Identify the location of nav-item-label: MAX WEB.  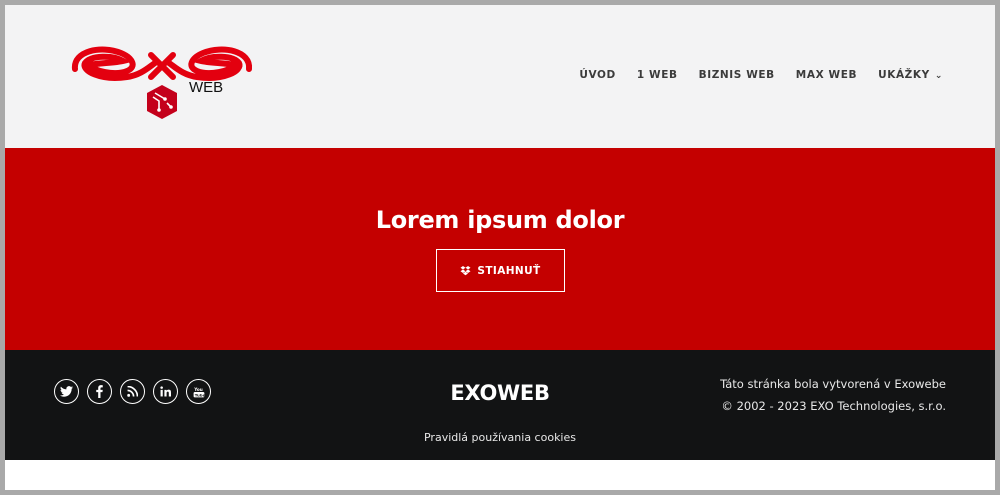
(826, 75).